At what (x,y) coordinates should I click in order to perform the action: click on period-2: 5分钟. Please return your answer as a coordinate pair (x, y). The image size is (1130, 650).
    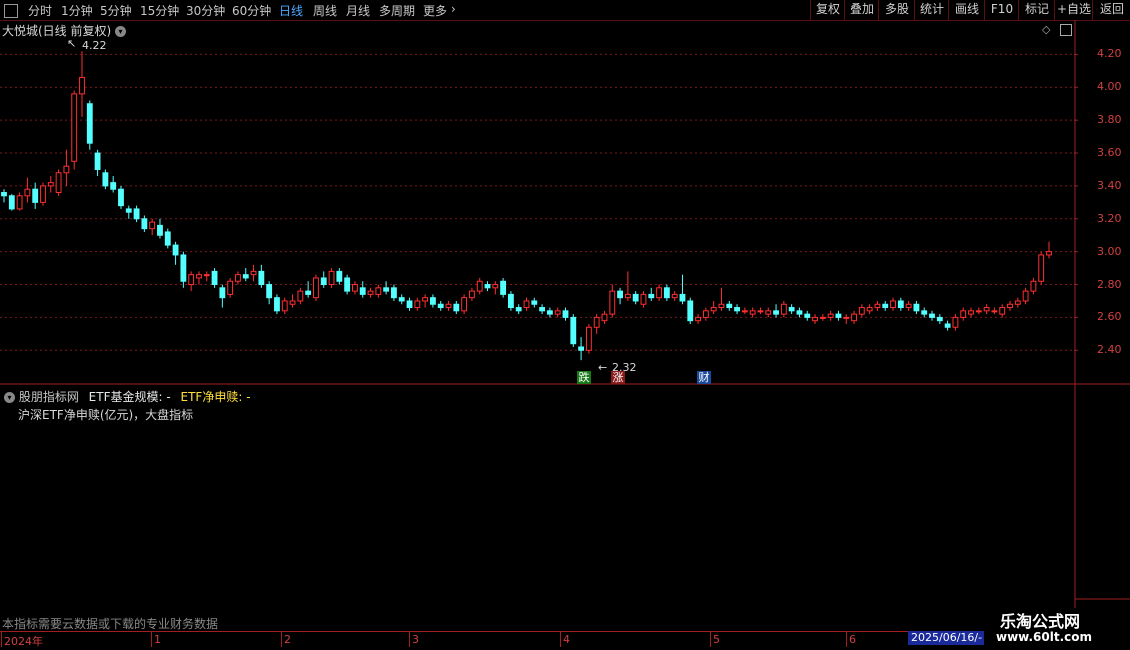
    Looking at the image, I should click on (116, 10).